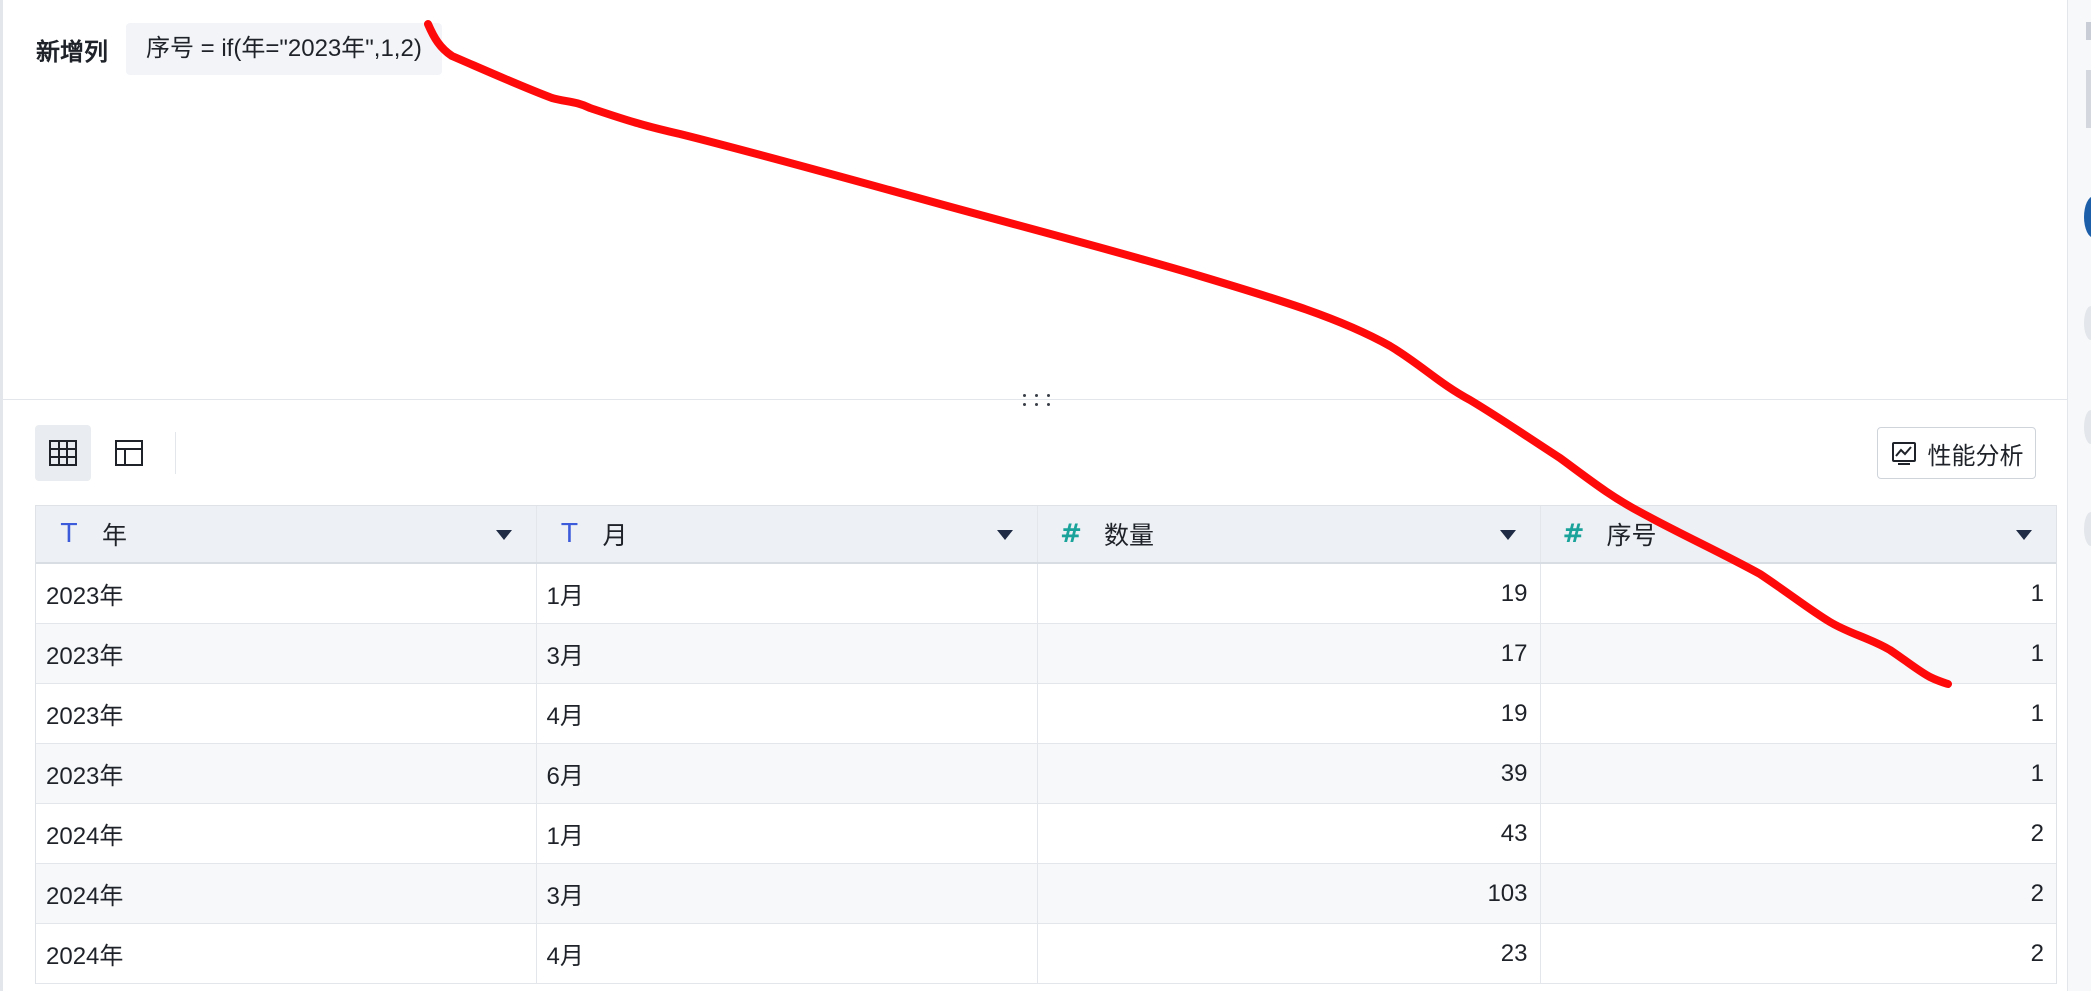 This screenshot has width=2091, height=991. I want to click on cell-quantity: 103, so click(1289, 893).